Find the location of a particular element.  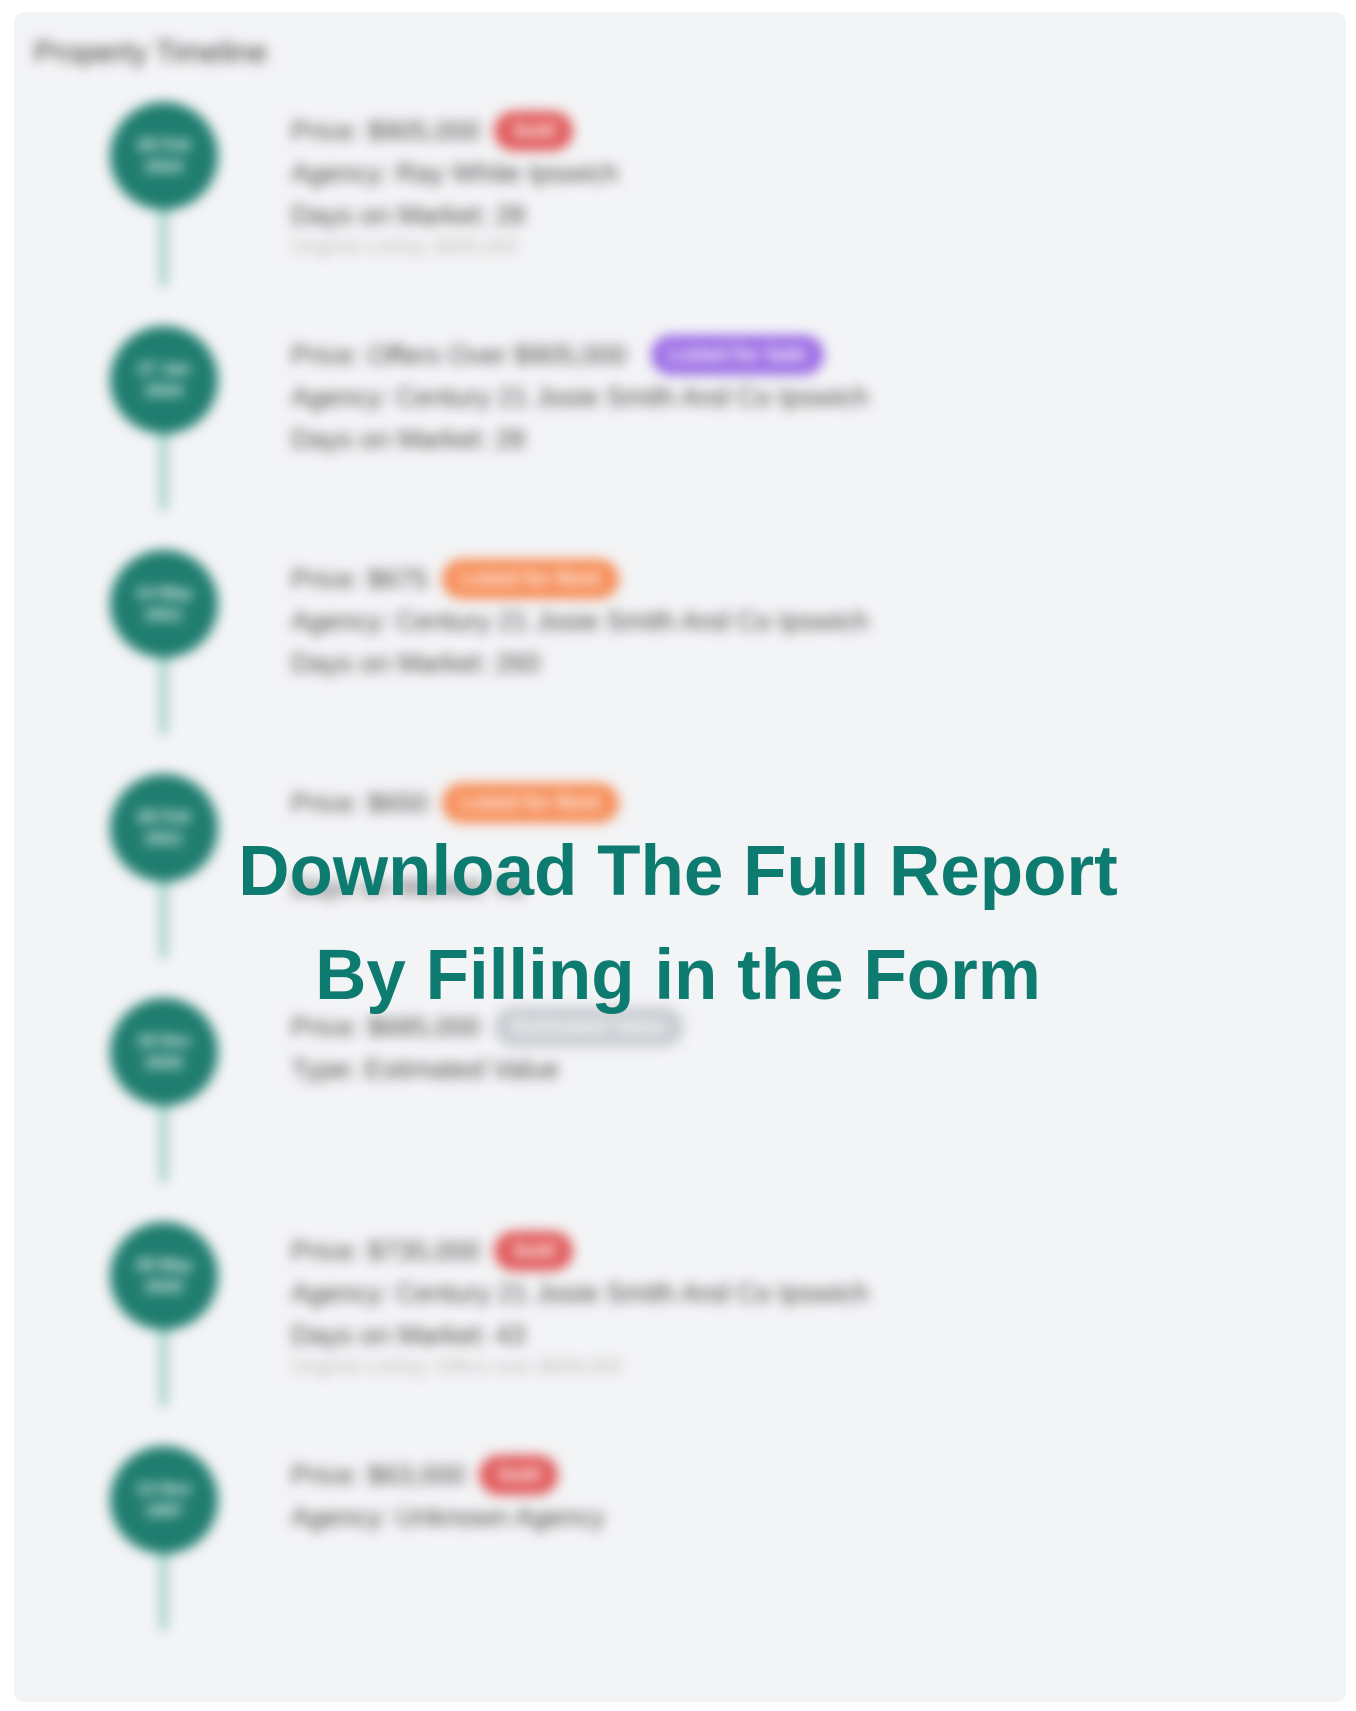

entry-price: Price: $650 is located at coordinates (359, 802).